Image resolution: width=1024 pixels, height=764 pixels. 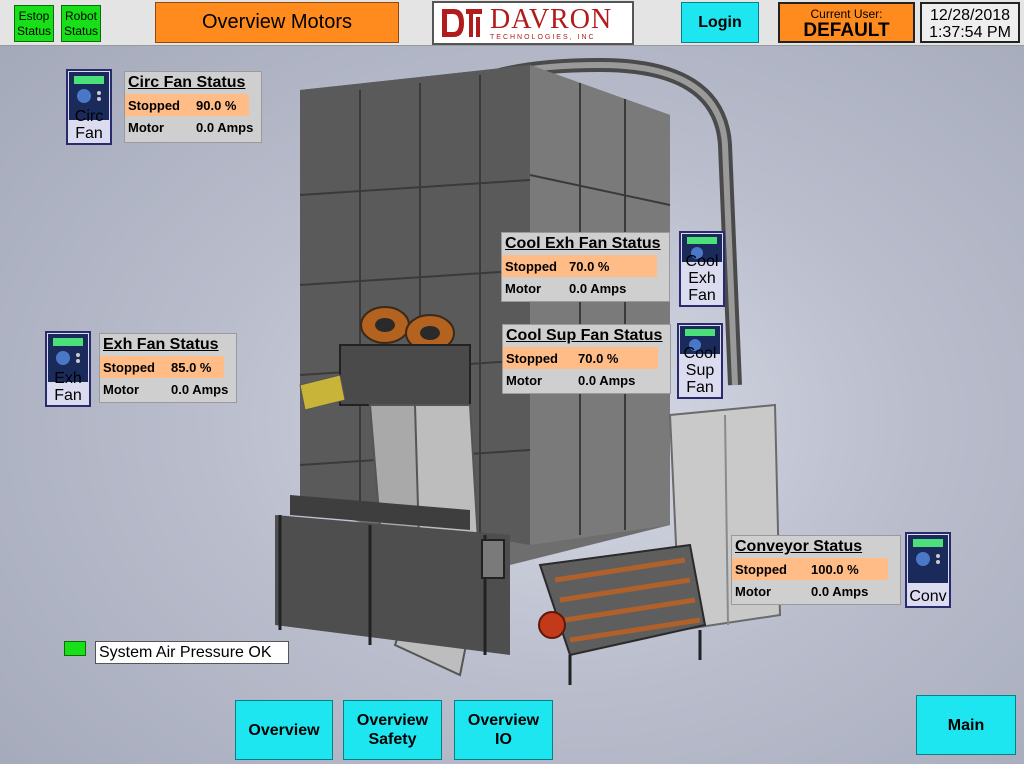 I want to click on estop-status-button: Estop Status, so click(x=34, y=23).